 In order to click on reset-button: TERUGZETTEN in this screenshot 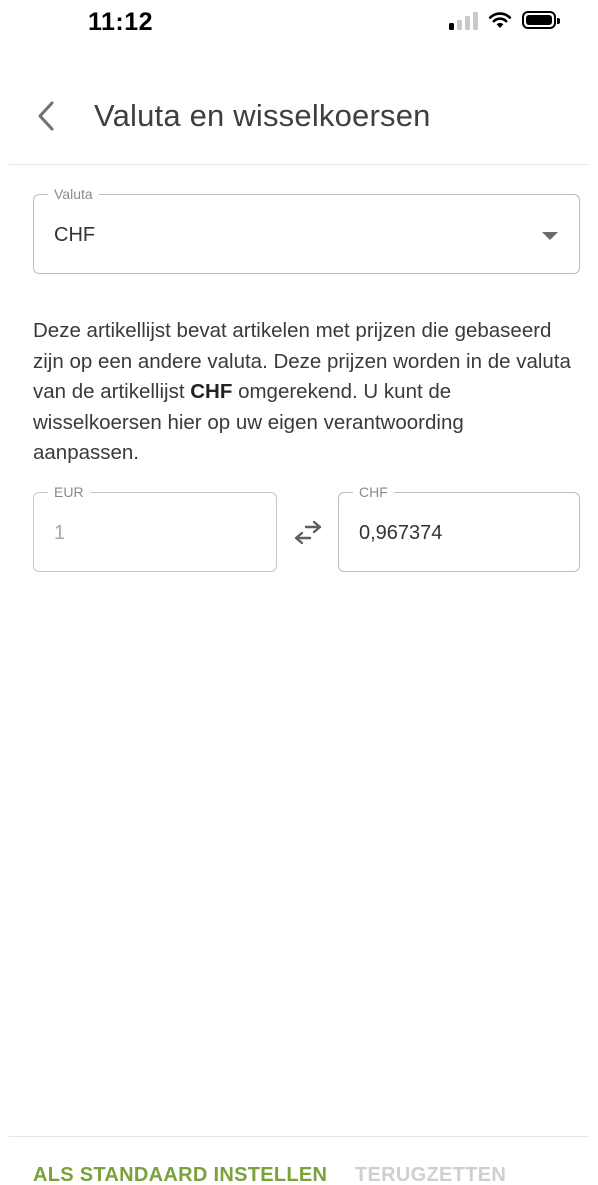, I will do `click(430, 1174)`.